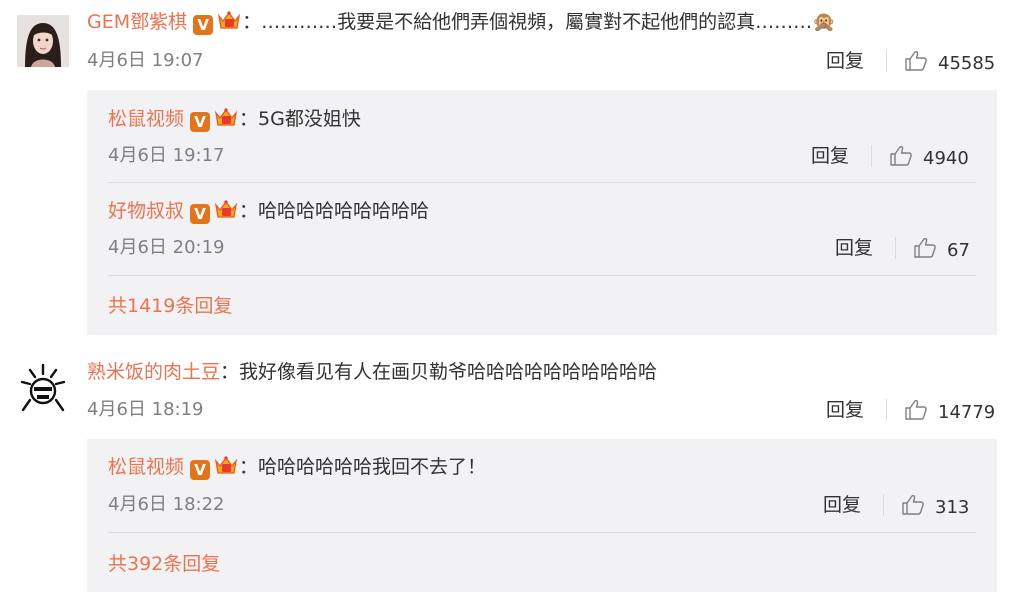 The height and width of the screenshot is (607, 1010). What do you see at coordinates (145, 60) in the screenshot?
I see `comment-time: 4月6日 19:07` at bounding box center [145, 60].